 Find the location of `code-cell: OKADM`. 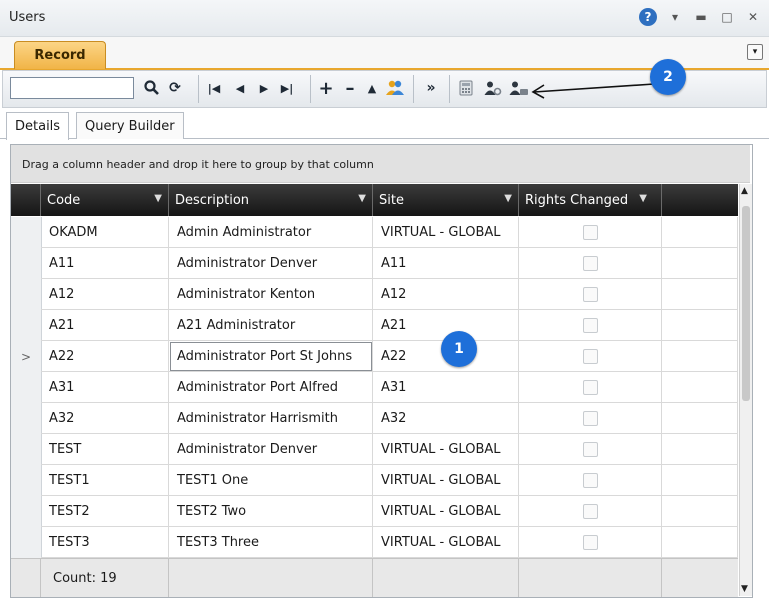

code-cell: OKADM is located at coordinates (105, 232).